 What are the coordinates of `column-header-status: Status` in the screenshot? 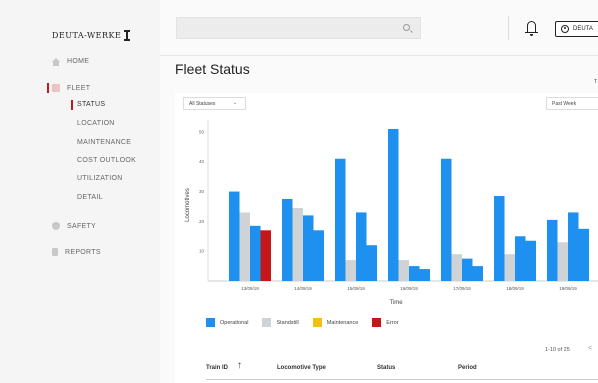 It's located at (386, 368).